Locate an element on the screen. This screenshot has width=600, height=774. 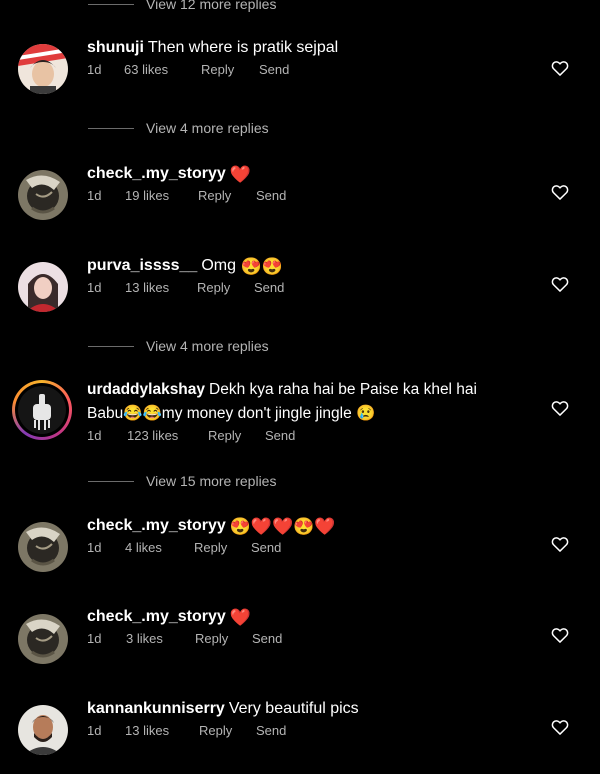
comment-username: urdaddylakshay is located at coordinates (146, 389).